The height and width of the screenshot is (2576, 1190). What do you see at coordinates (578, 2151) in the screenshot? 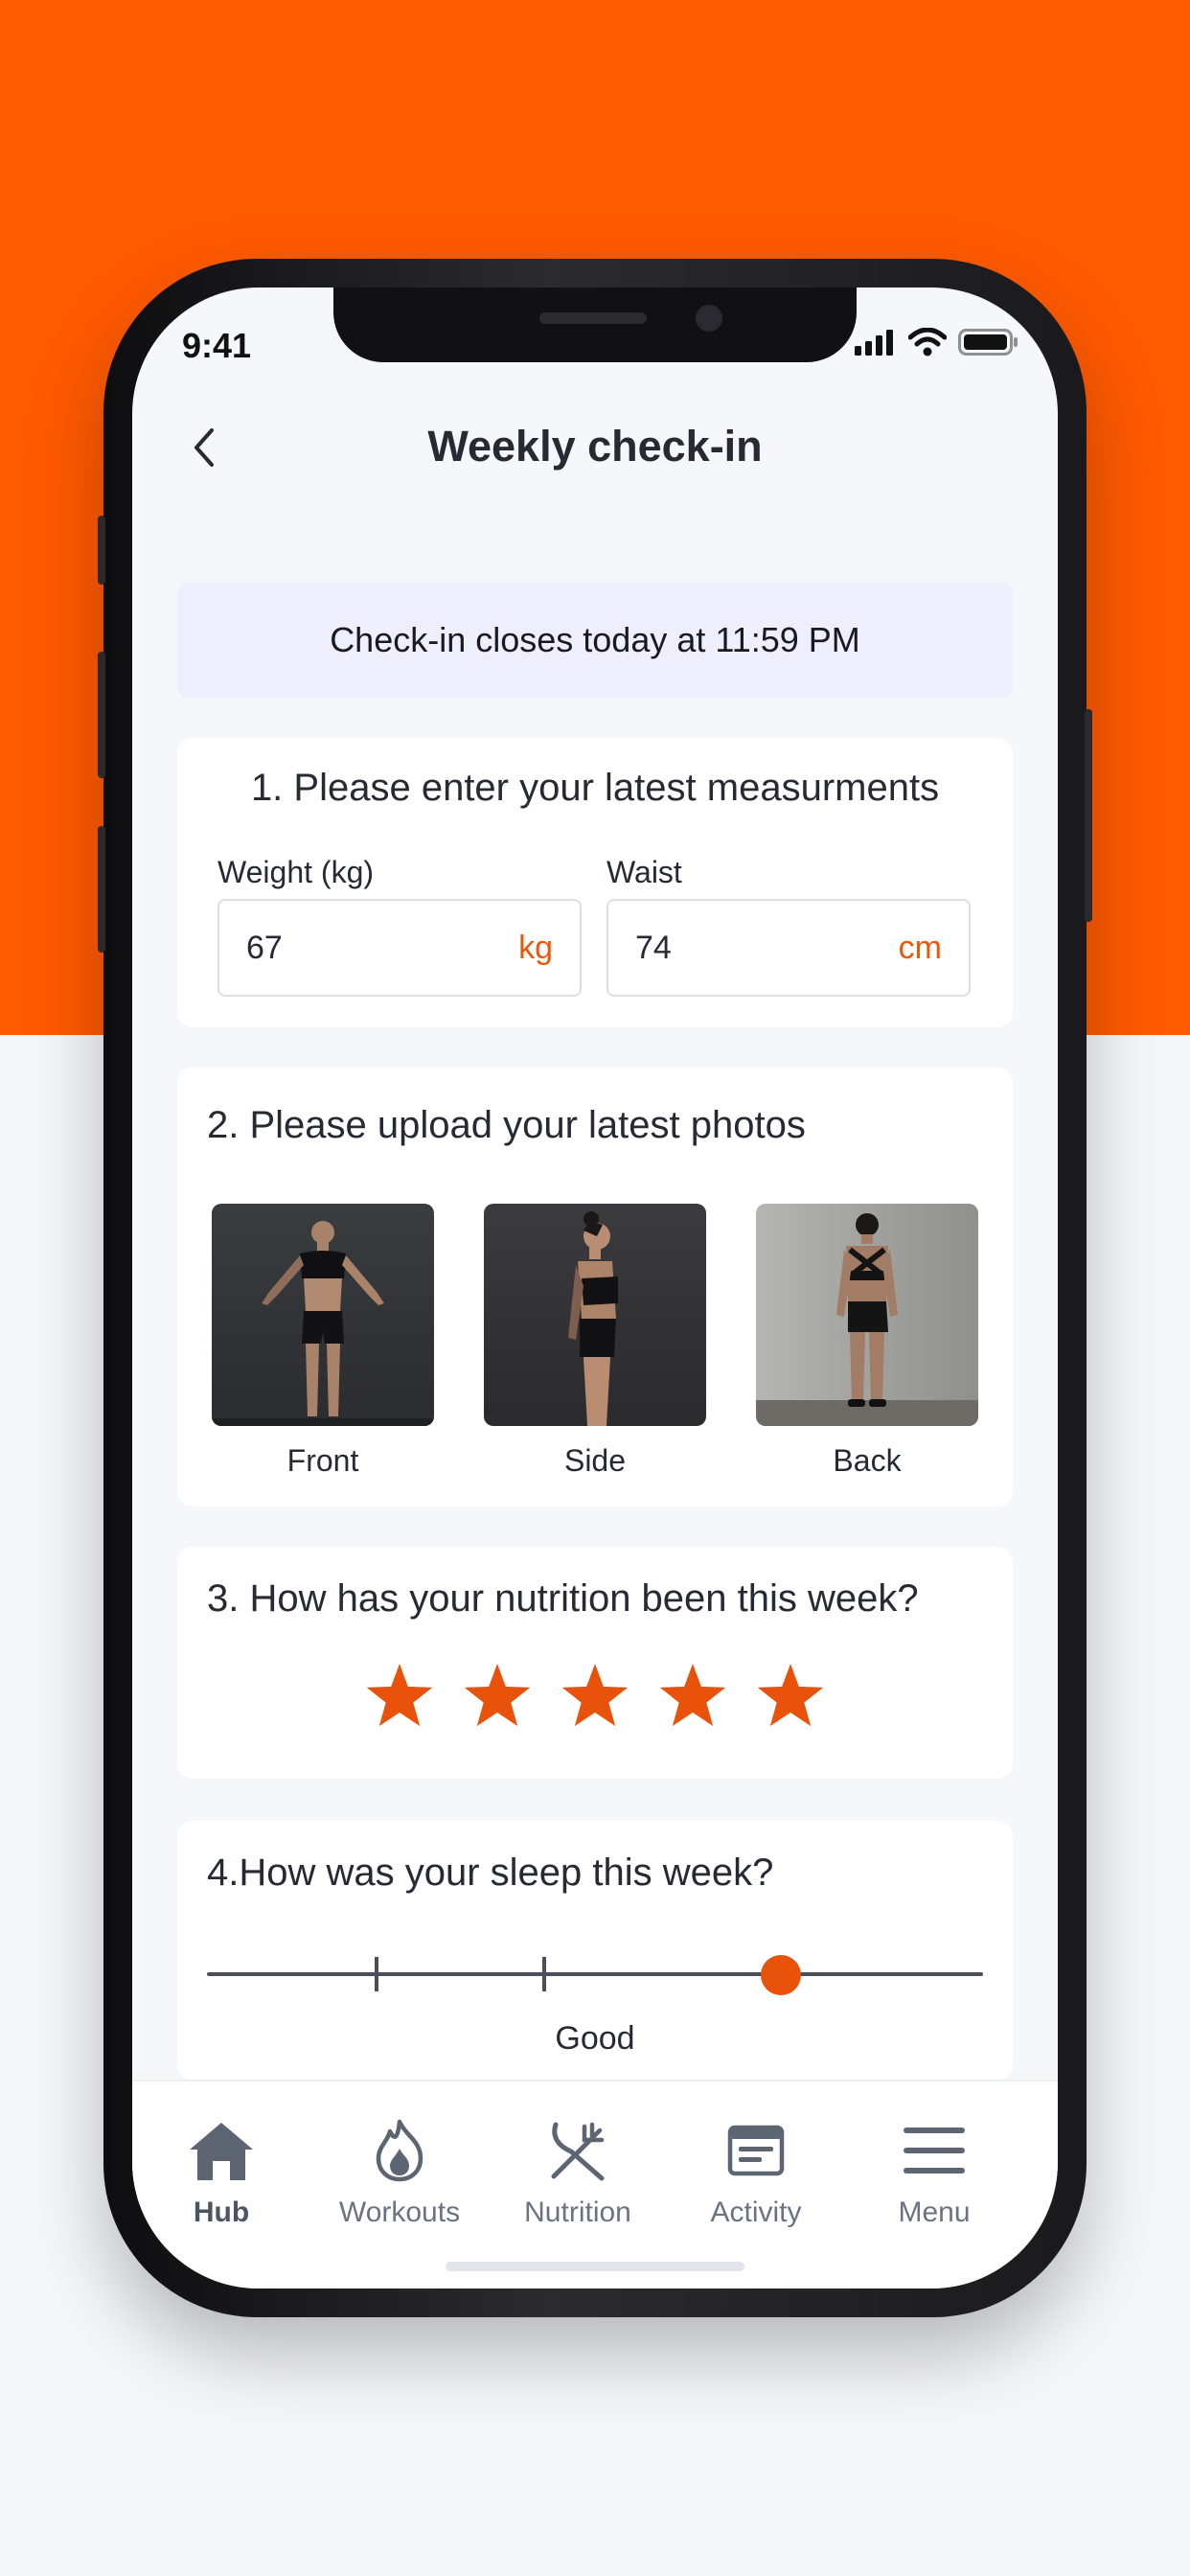
I see `fork-knife-icon` at bounding box center [578, 2151].